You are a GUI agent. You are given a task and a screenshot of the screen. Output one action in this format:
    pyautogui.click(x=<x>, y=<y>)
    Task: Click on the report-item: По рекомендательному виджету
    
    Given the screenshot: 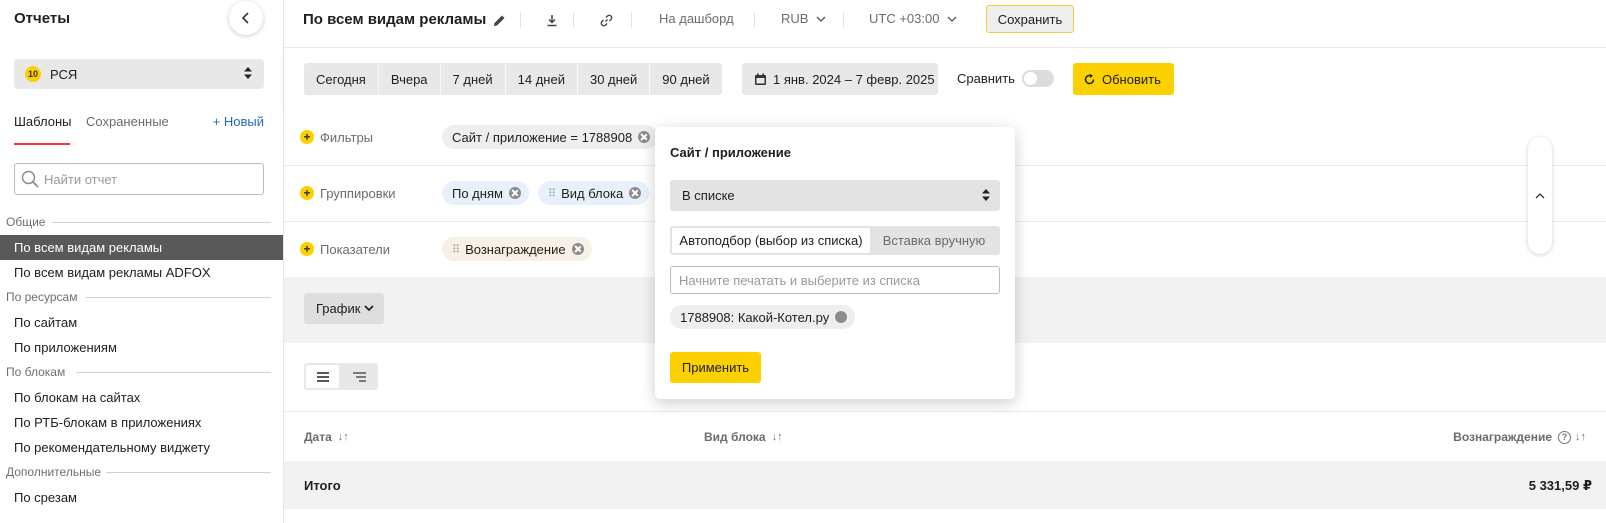 What is the action you would take?
    pyautogui.click(x=141, y=447)
    